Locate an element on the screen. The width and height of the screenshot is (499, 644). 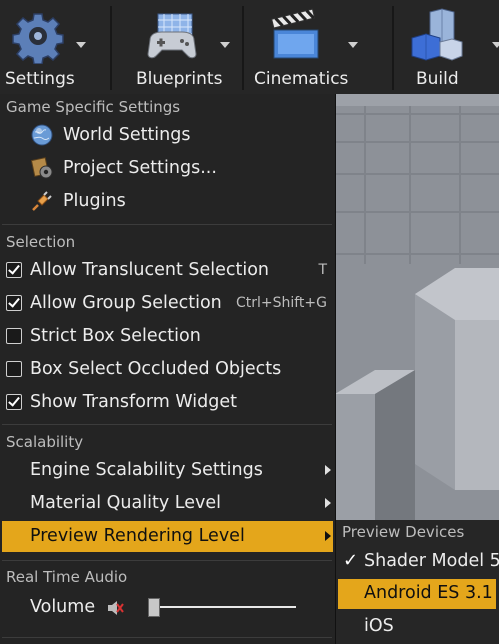
project-settings-icon is located at coordinates (41, 168).